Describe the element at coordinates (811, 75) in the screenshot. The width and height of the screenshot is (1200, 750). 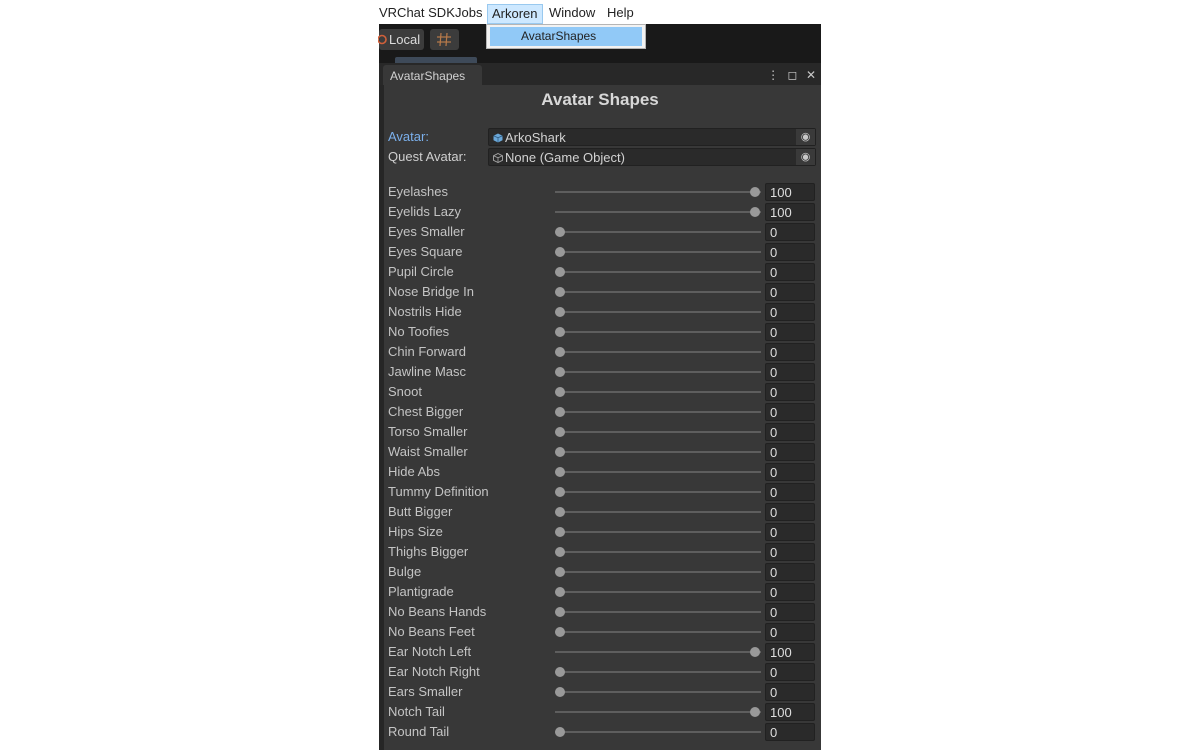
I see `close-icon: ✕` at that location.